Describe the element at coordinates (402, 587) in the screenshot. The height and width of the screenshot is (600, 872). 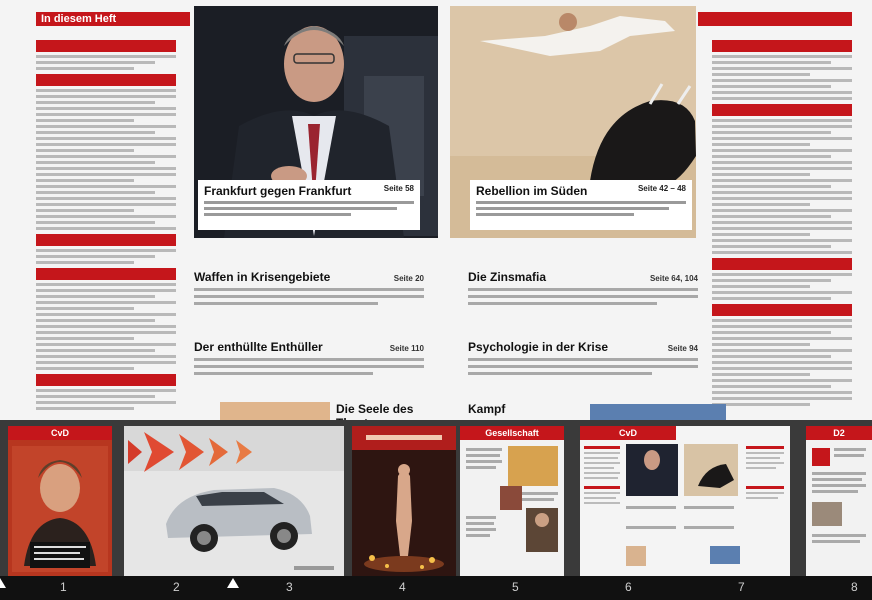
I see `page-number-4: 4` at that location.